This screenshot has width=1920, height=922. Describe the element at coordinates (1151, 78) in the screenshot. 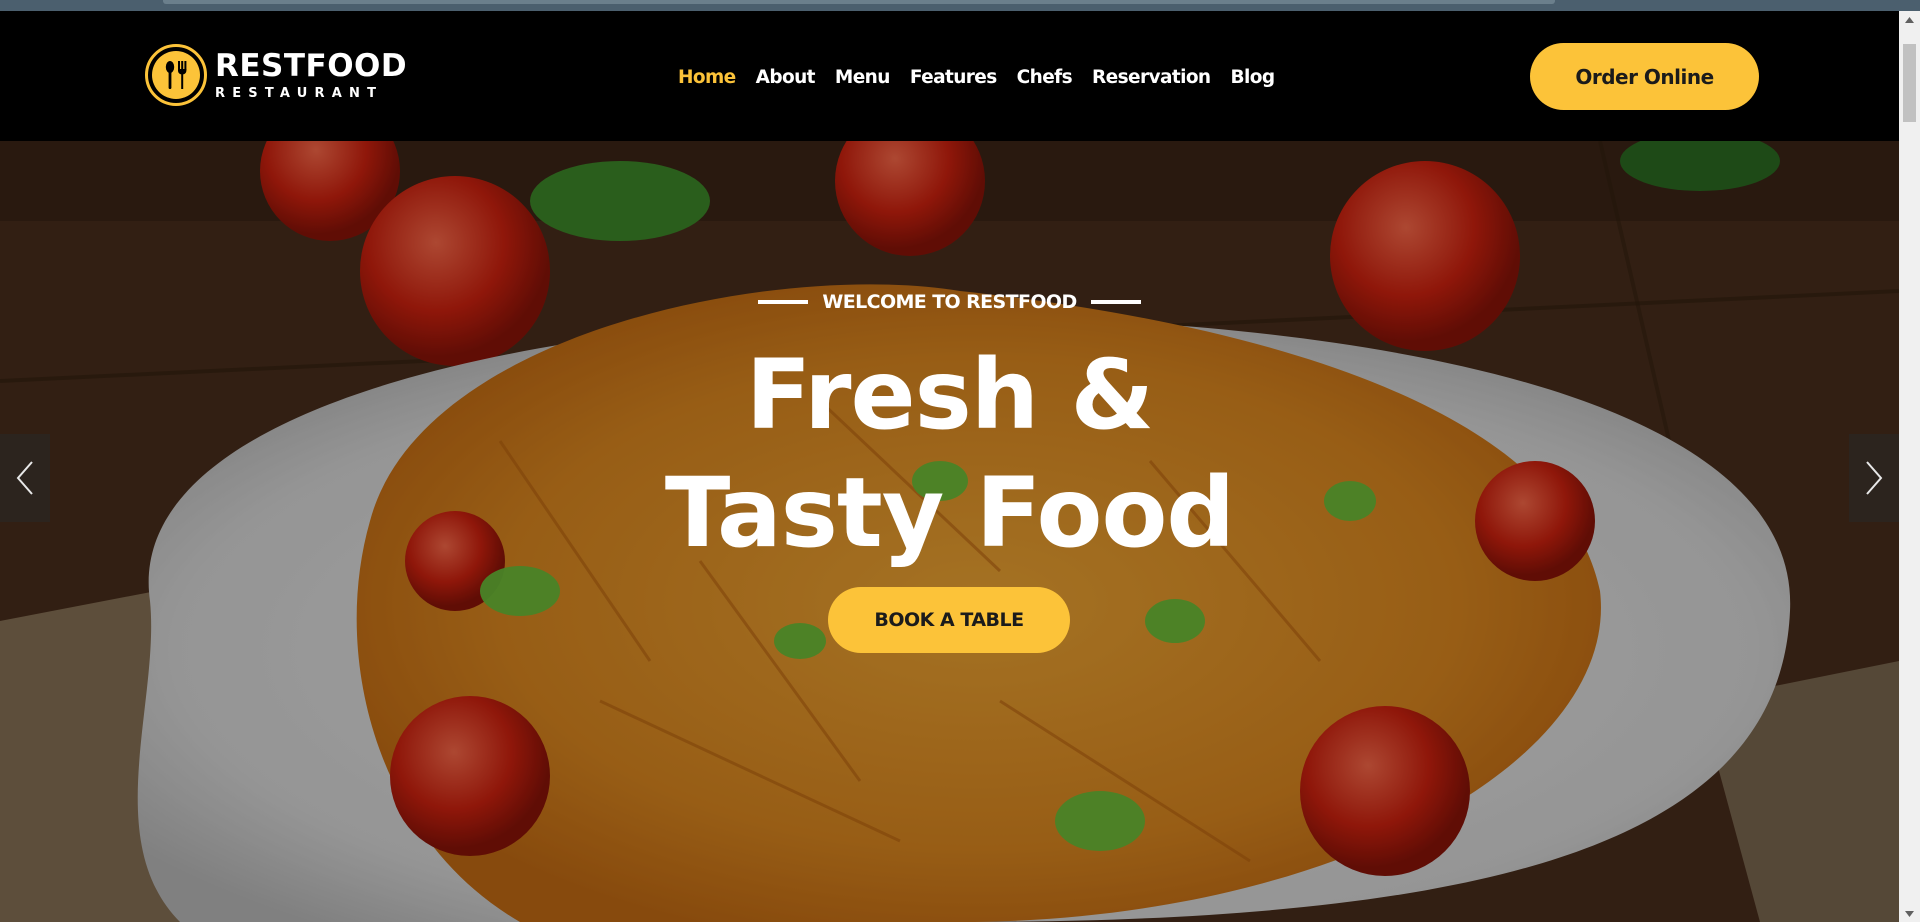

I see `nav-item-reservation: Reservation` at that location.